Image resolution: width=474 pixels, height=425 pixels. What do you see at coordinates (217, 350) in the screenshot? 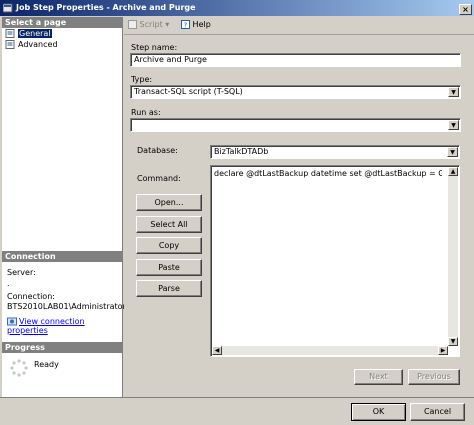
I see `scroll-left-icon: ◀` at bounding box center [217, 350].